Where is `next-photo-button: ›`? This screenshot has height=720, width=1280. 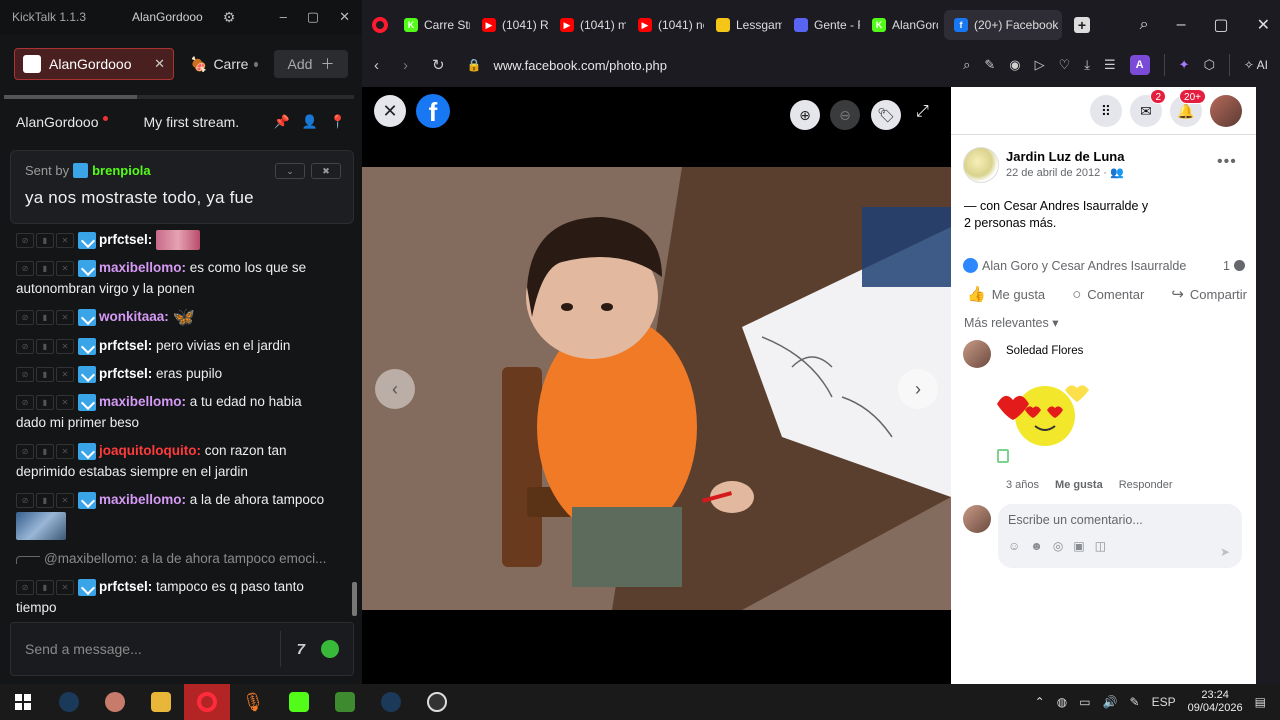 next-photo-button: › is located at coordinates (918, 389).